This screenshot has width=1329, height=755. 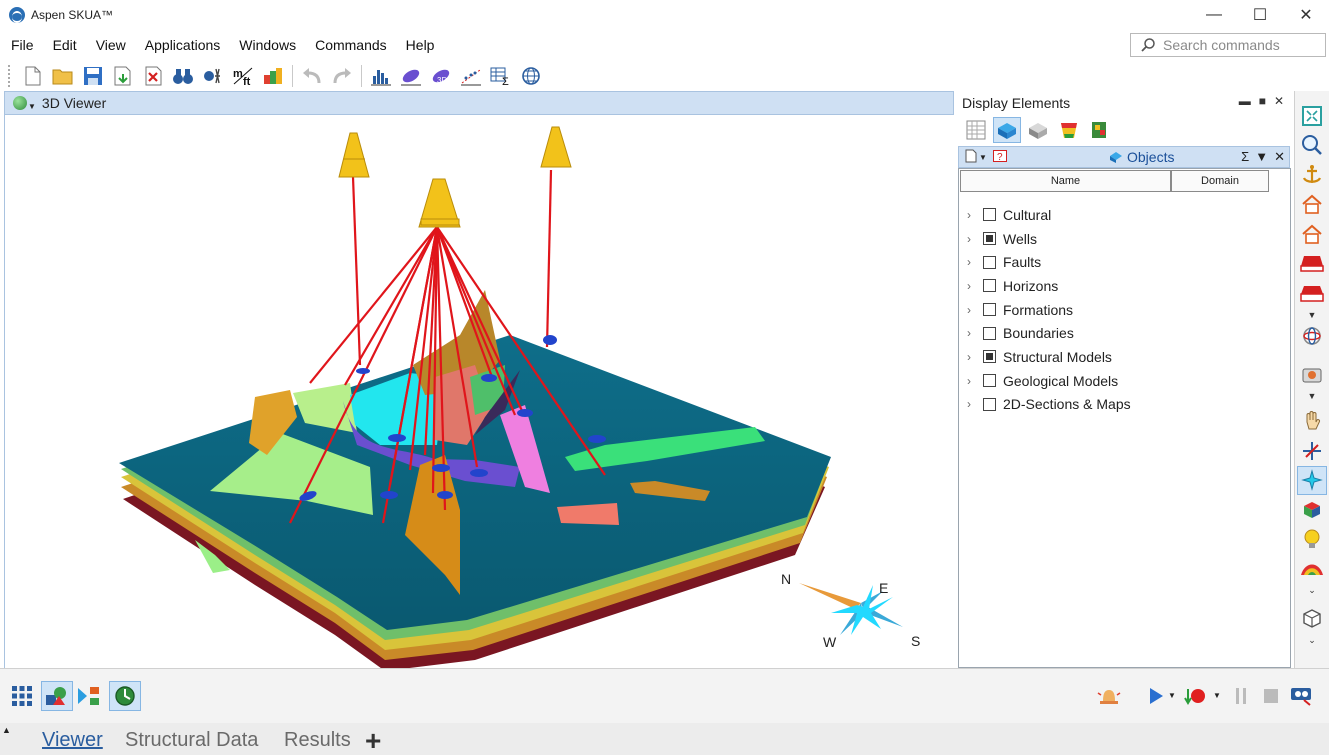 I want to click on chevron-down-icon: ⌄, so click(x=1312, y=640).